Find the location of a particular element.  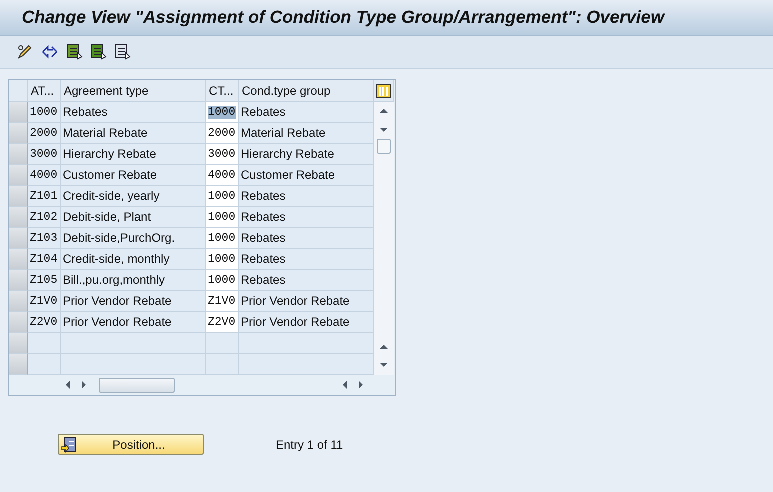

table-cell: 2000 is located at coordinates (44, 133).